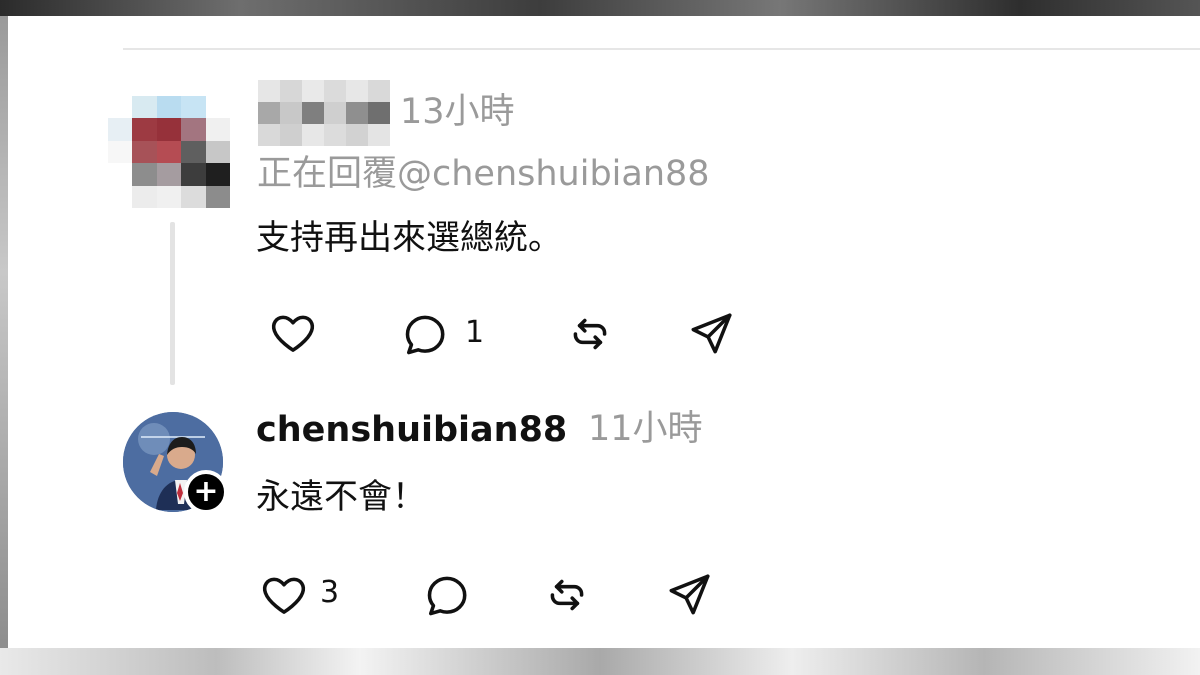  I want to click on blurred-bottom-edge, so click(600, 661).